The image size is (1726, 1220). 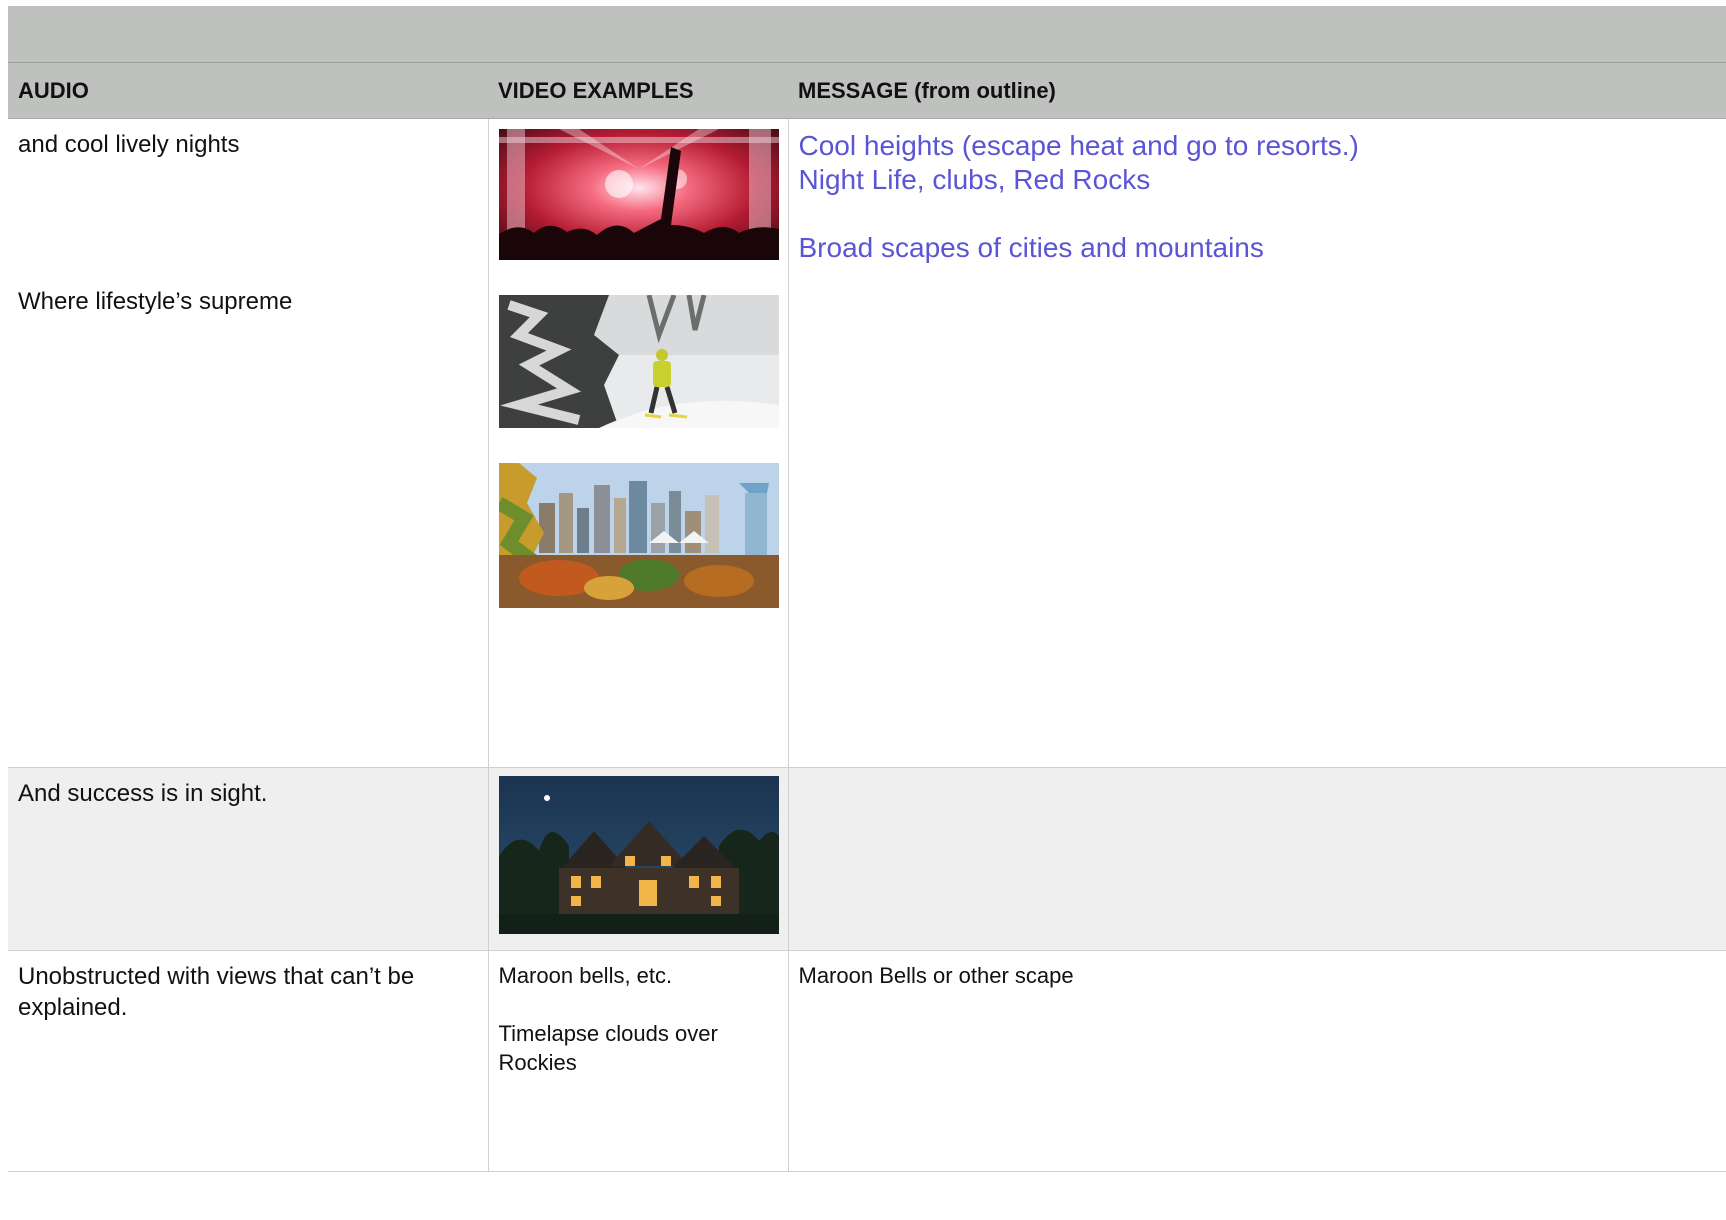 What do you see at coordinates (608, 1048) in the screenshot?
I see `video-note: Timelapse clouds over Rockies` at bounding box center [608, 1048].